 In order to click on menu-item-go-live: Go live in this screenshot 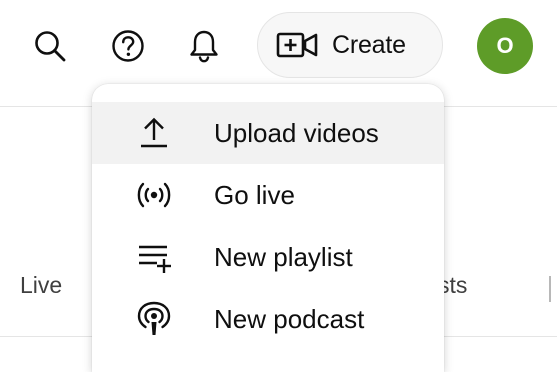, I will do `click(268, 195)`.